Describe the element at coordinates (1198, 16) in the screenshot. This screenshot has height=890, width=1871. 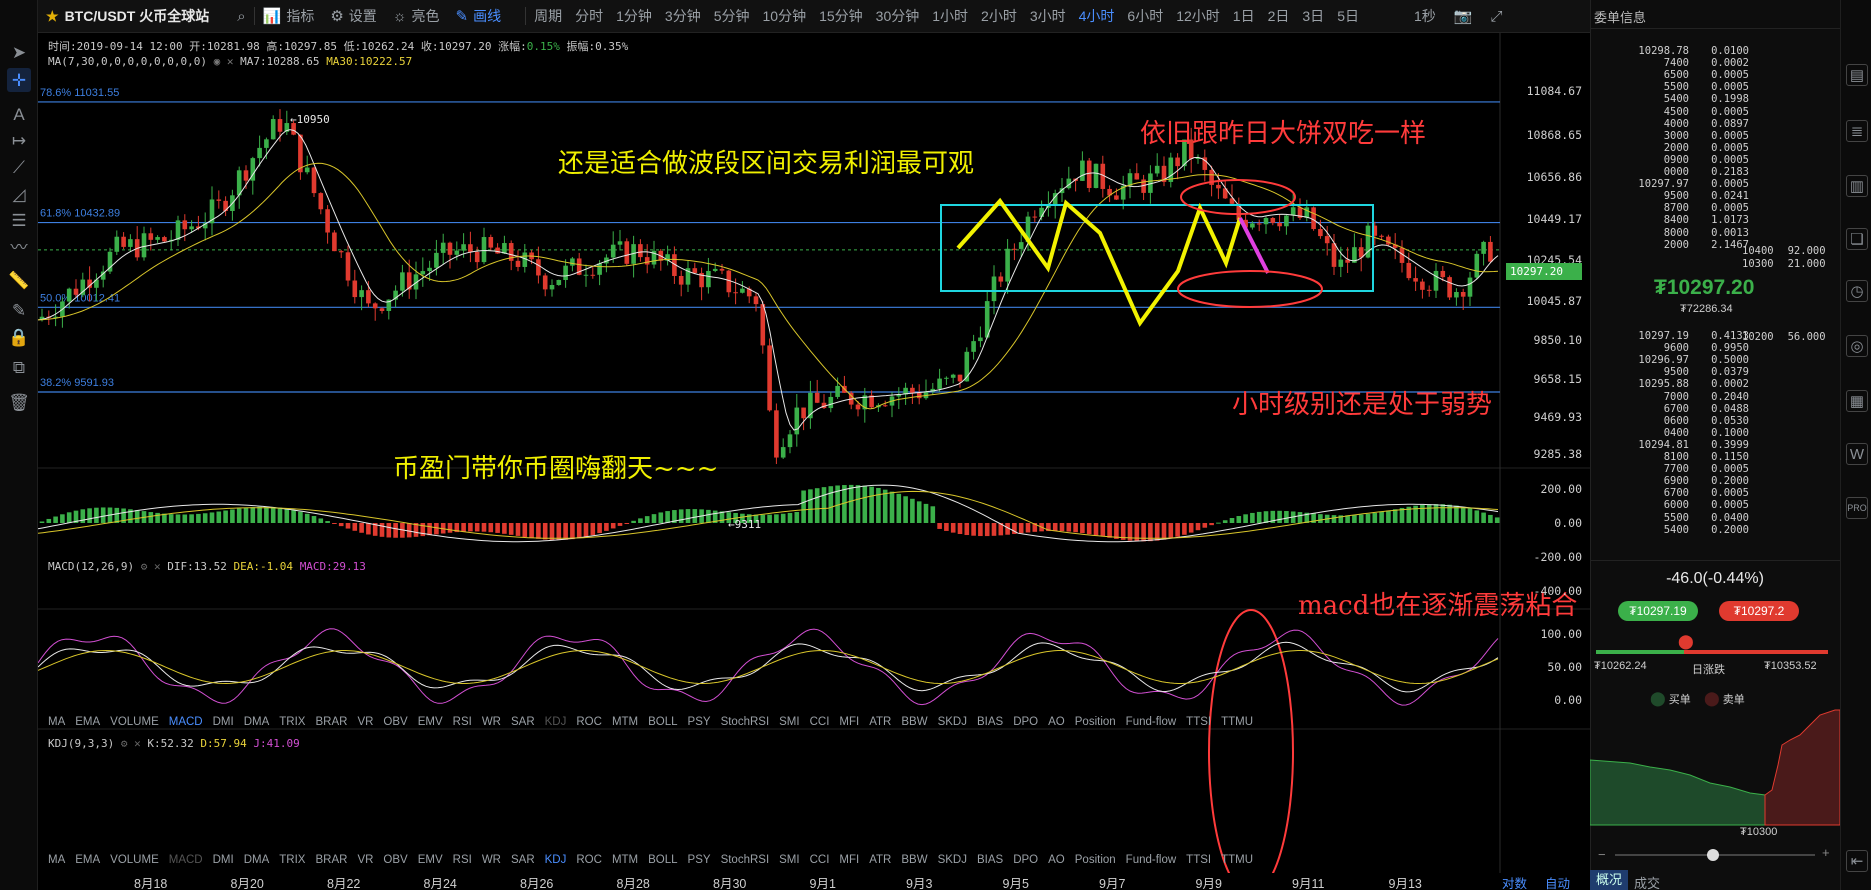
I see `period-12: 12小时` at that location.